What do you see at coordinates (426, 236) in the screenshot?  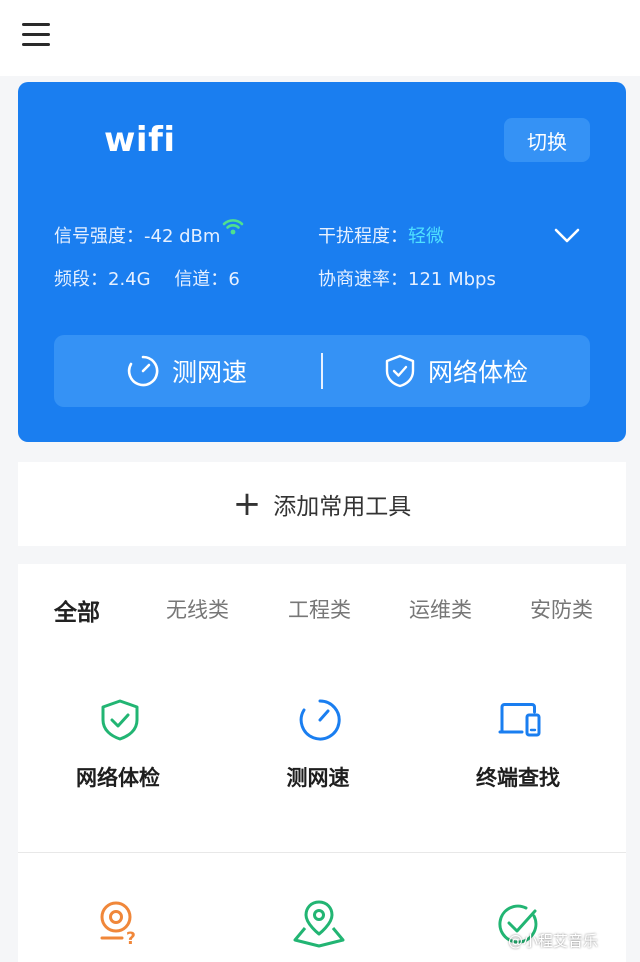 I see `interference-value: 轻微` at bounding box center [426, 236].